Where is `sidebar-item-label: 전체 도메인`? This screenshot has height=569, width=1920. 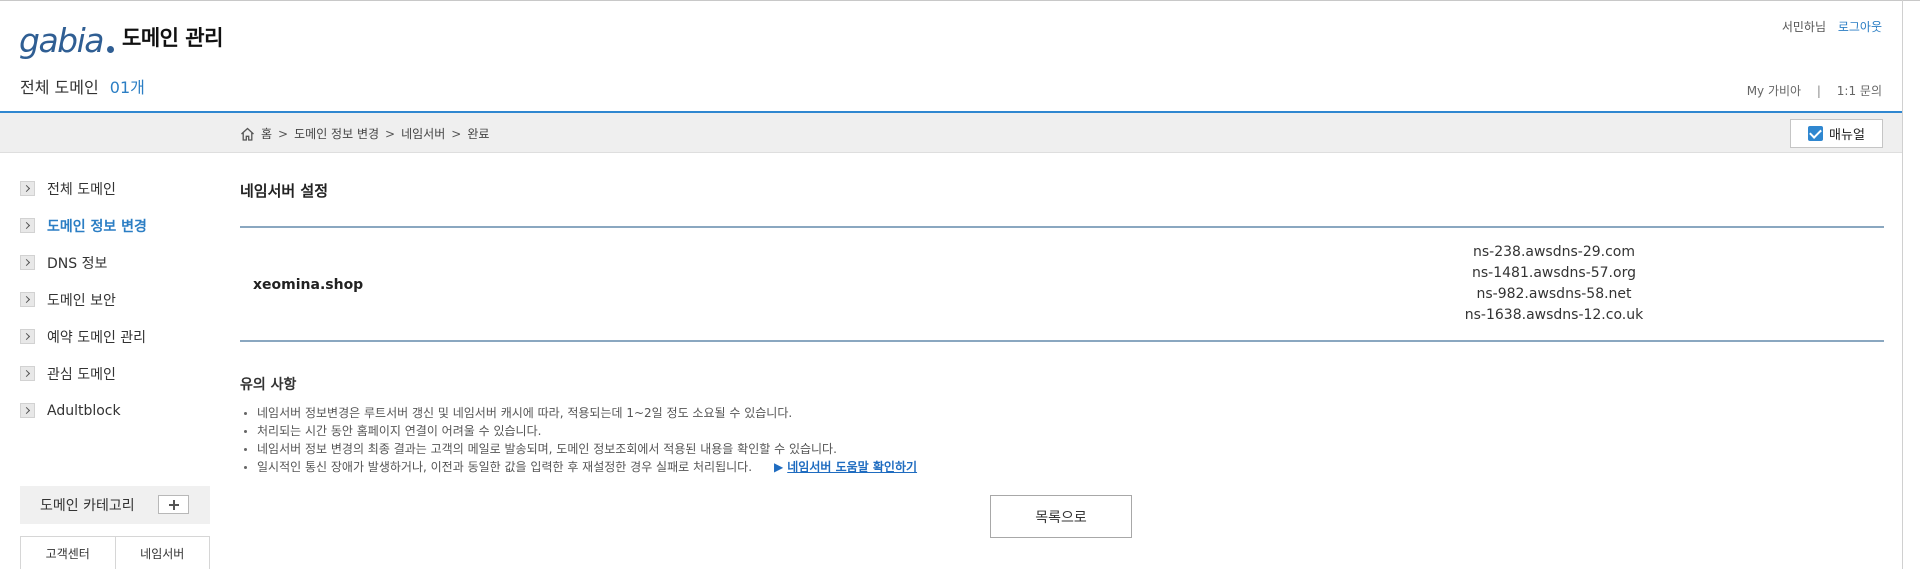 sidebar-item-label: 전체 도메인 is located at coordinates (81, 189).